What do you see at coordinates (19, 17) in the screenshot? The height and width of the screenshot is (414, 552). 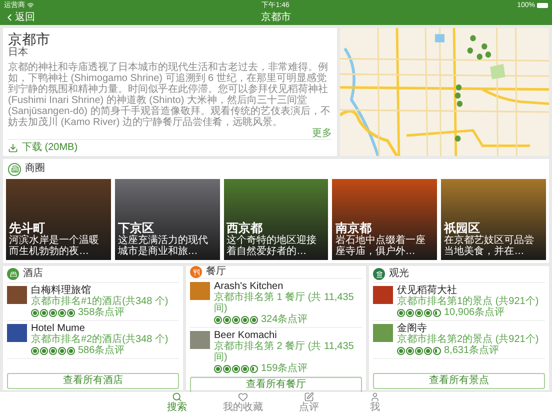 I see `back-button: 返回` at bounding box center [19, 17].